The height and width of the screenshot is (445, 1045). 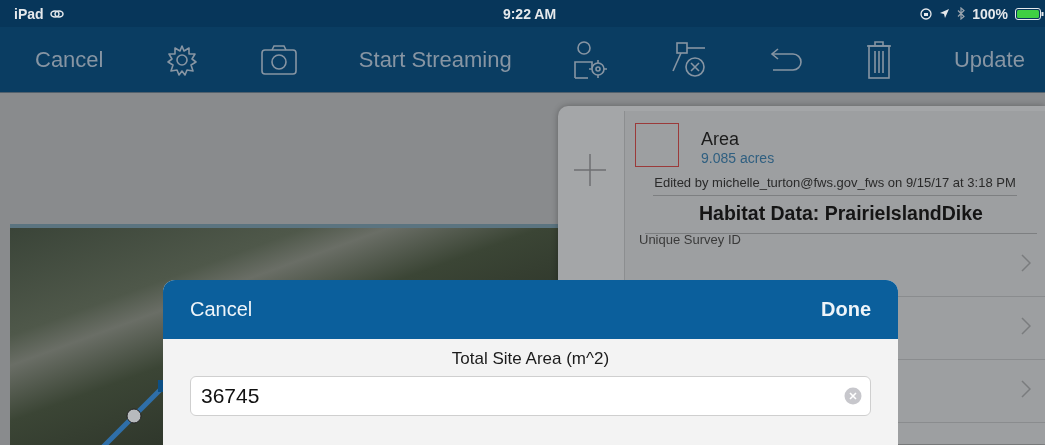 I want to click on start-streaming-button: Start Streaming, so click(x=435, y=59).